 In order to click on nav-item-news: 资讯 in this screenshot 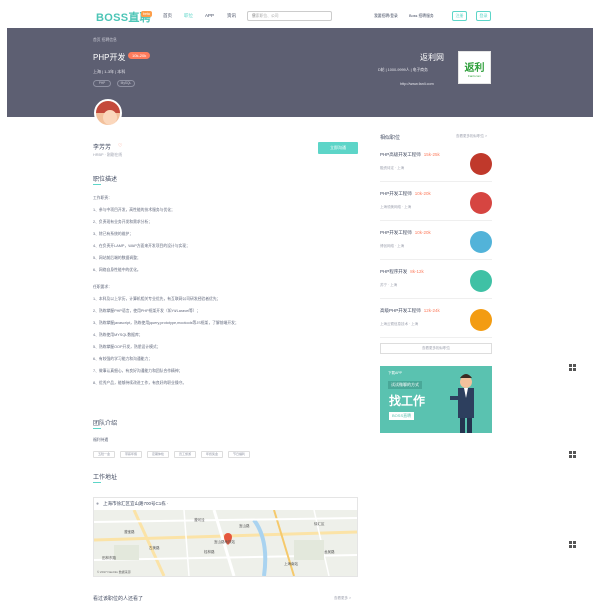, I will do `click(231, 16)`.